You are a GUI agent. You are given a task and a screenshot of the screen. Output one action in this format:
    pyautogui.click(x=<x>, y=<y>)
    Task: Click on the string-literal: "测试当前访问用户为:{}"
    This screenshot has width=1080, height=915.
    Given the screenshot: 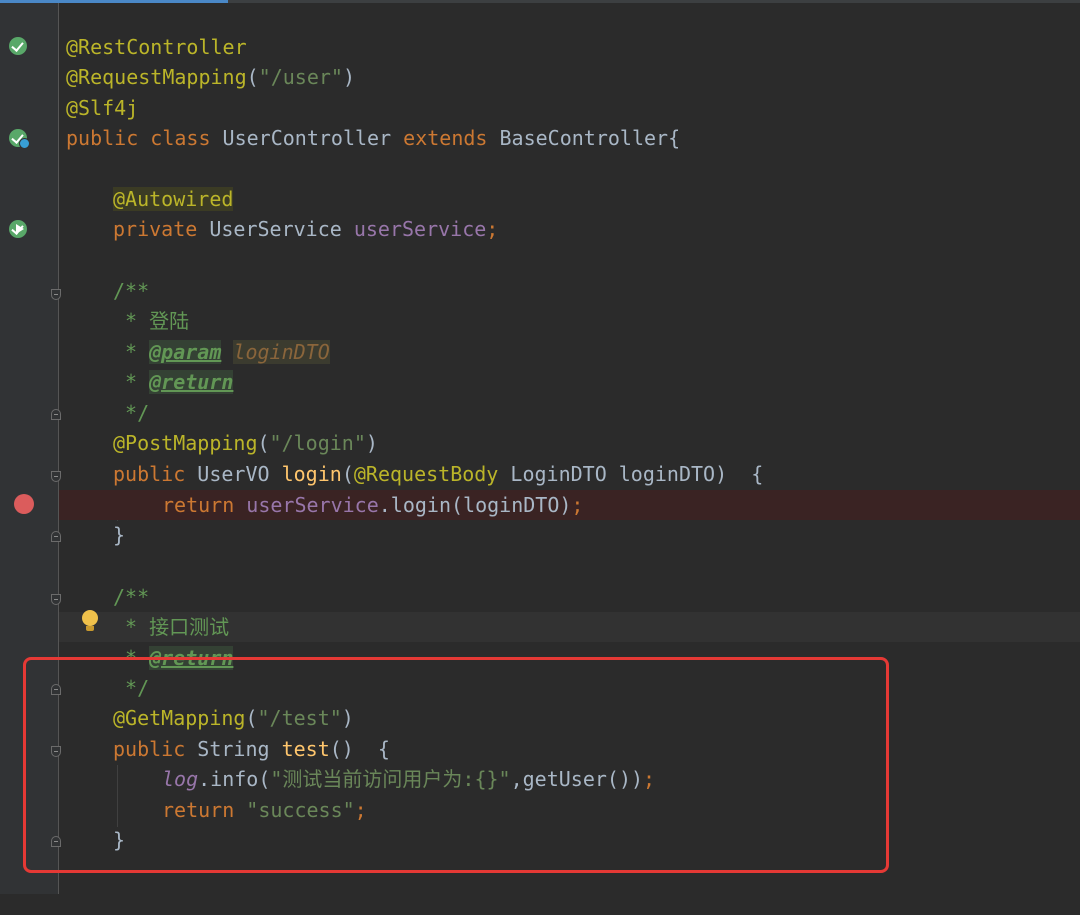 What is the action you would take?
    pyautogui.click(x=390, y=779)
    